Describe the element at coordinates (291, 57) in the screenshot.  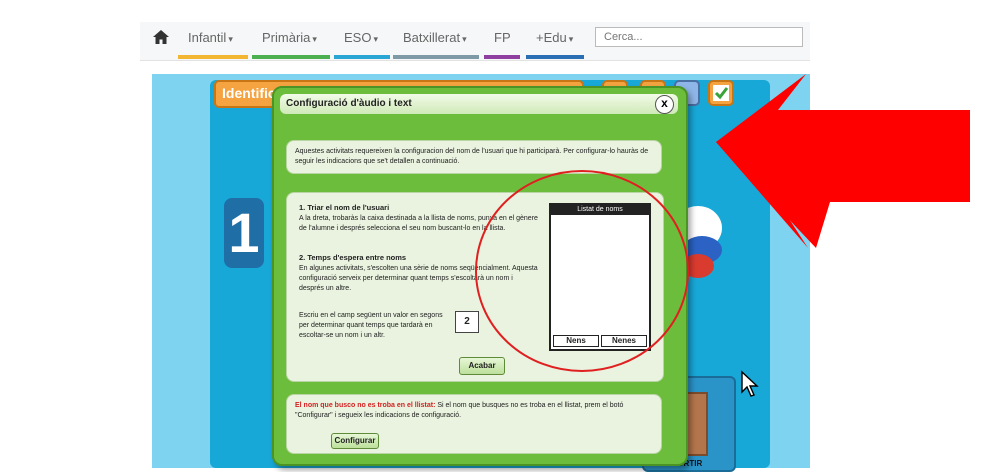
I see `nav-underline-primaria` at that location.